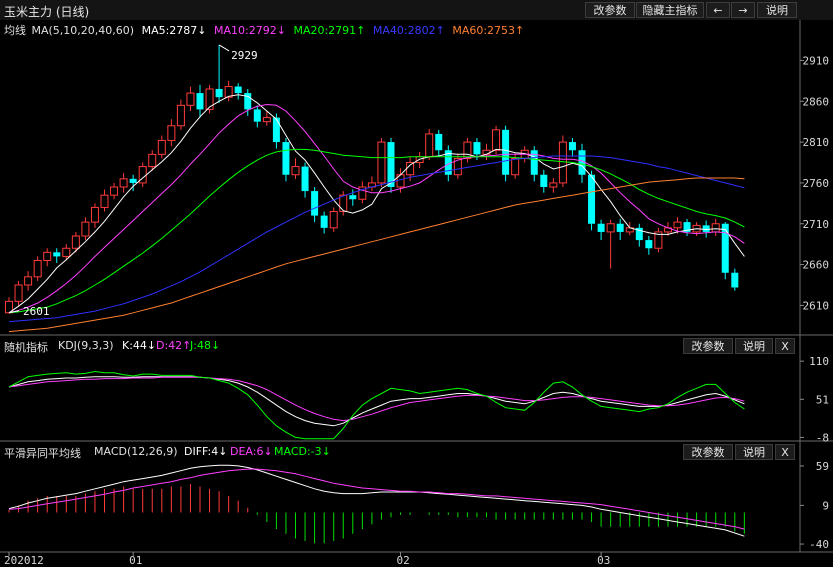  Describe the element at coordinates (816, 224) in the screenshot. I see `price-tick-label: 2710` at that location.